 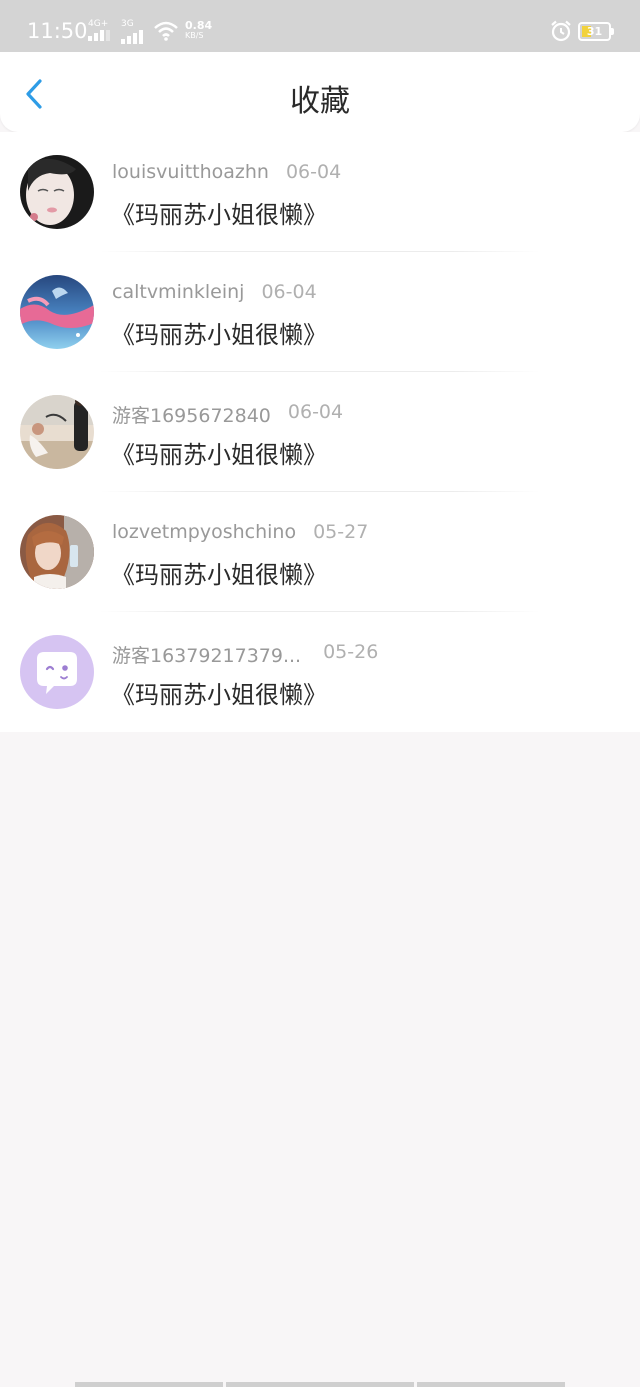 I want to click on list-item: caltvminkleinj 06-04 《玛丽苏小姐很懒》, so click(x=320, y=312).